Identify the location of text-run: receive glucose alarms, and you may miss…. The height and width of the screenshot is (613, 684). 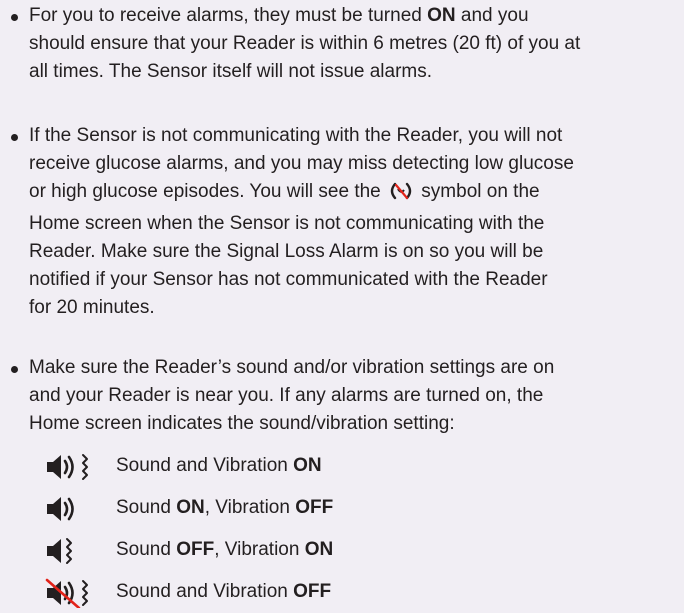
(301, 163).